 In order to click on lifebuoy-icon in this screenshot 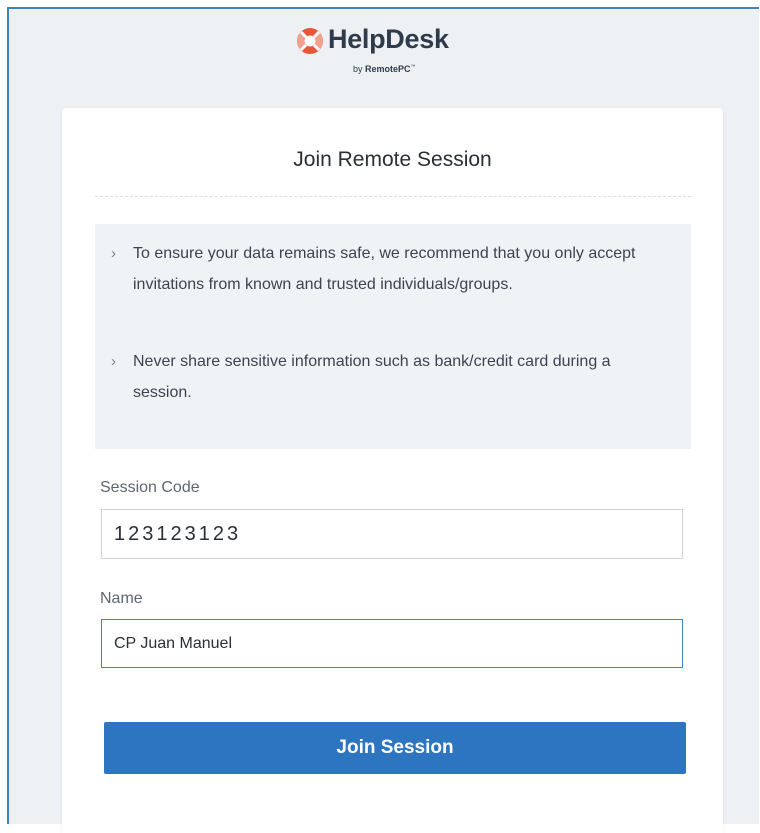, I will do `click(310, 41)`.